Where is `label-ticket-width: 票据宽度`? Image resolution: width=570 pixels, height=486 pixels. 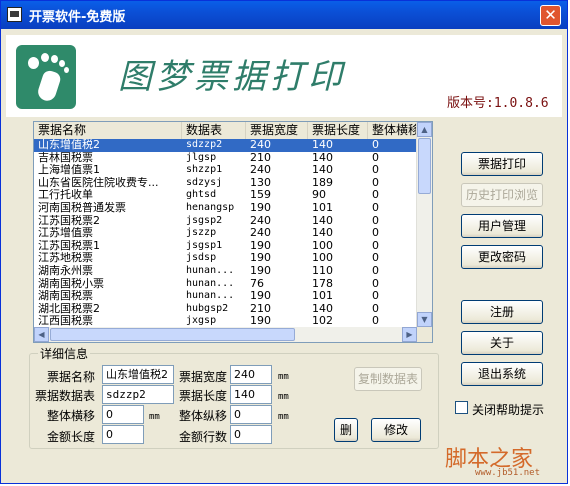
label-ticket-width: 票据宽度 is located at coordinates (203, 377).